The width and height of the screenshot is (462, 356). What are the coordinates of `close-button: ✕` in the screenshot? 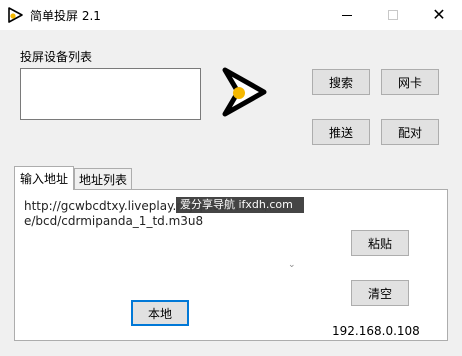 It's located at (439, 15).